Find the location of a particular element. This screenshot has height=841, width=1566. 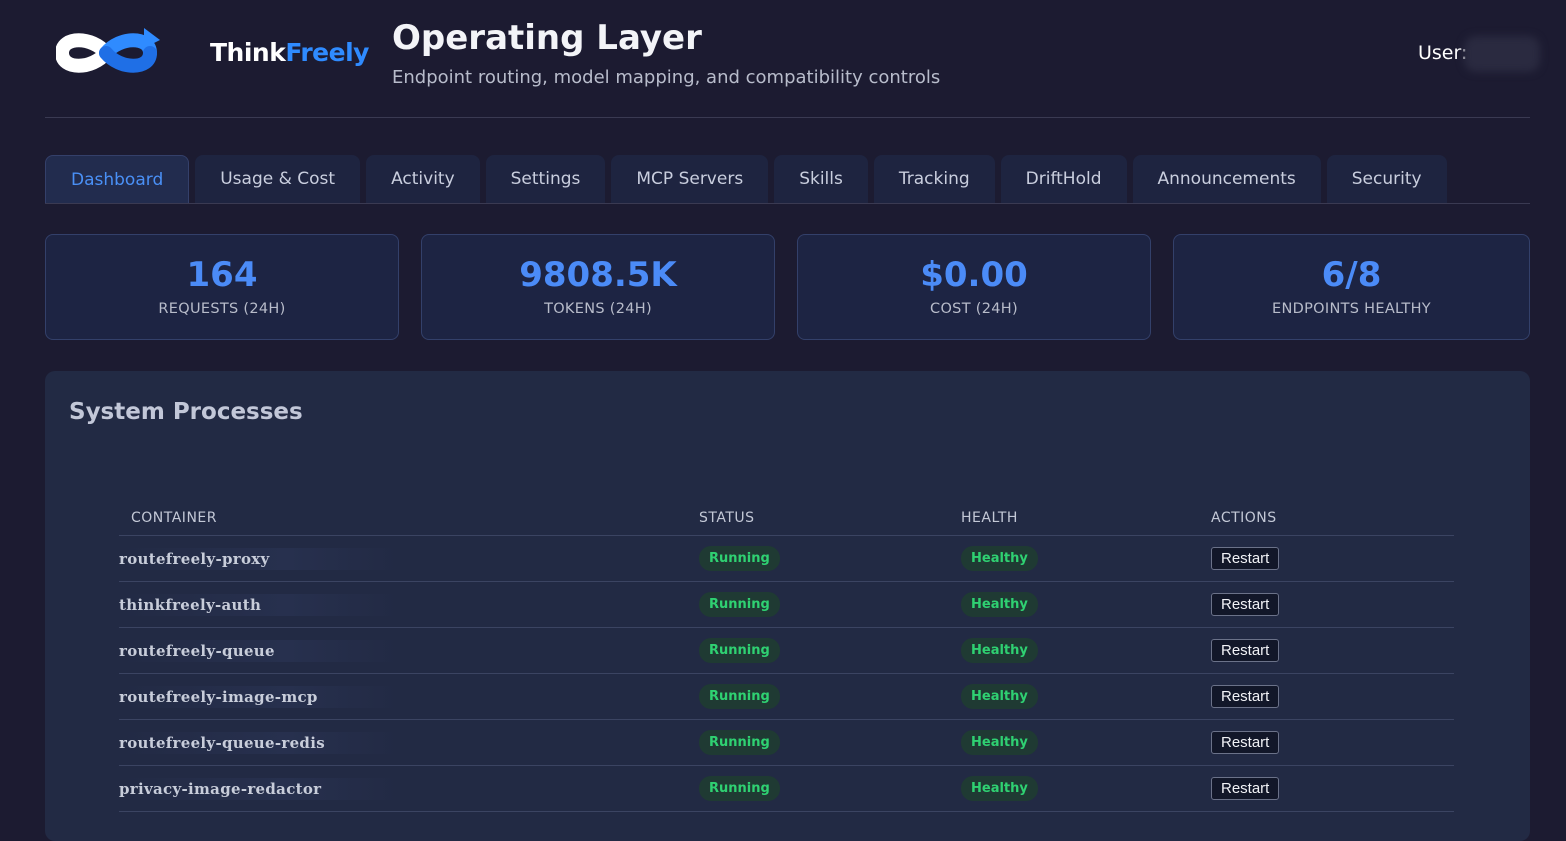

tab-announcements: Announcements is located at coordinates (1226, 179).